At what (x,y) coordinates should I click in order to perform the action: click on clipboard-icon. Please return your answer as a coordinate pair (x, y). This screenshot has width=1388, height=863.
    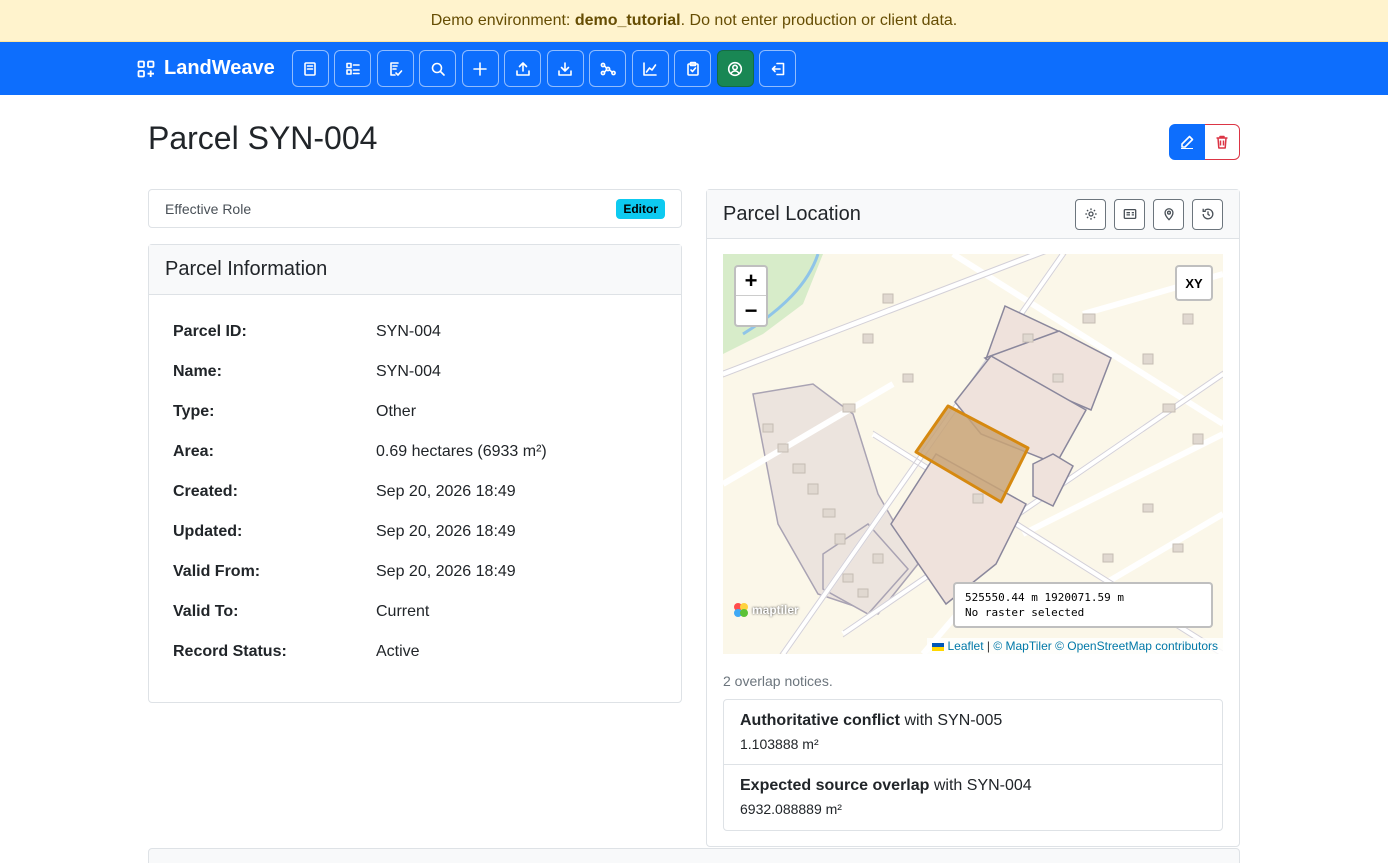
    Looking at the image, I should click on (692, 68).